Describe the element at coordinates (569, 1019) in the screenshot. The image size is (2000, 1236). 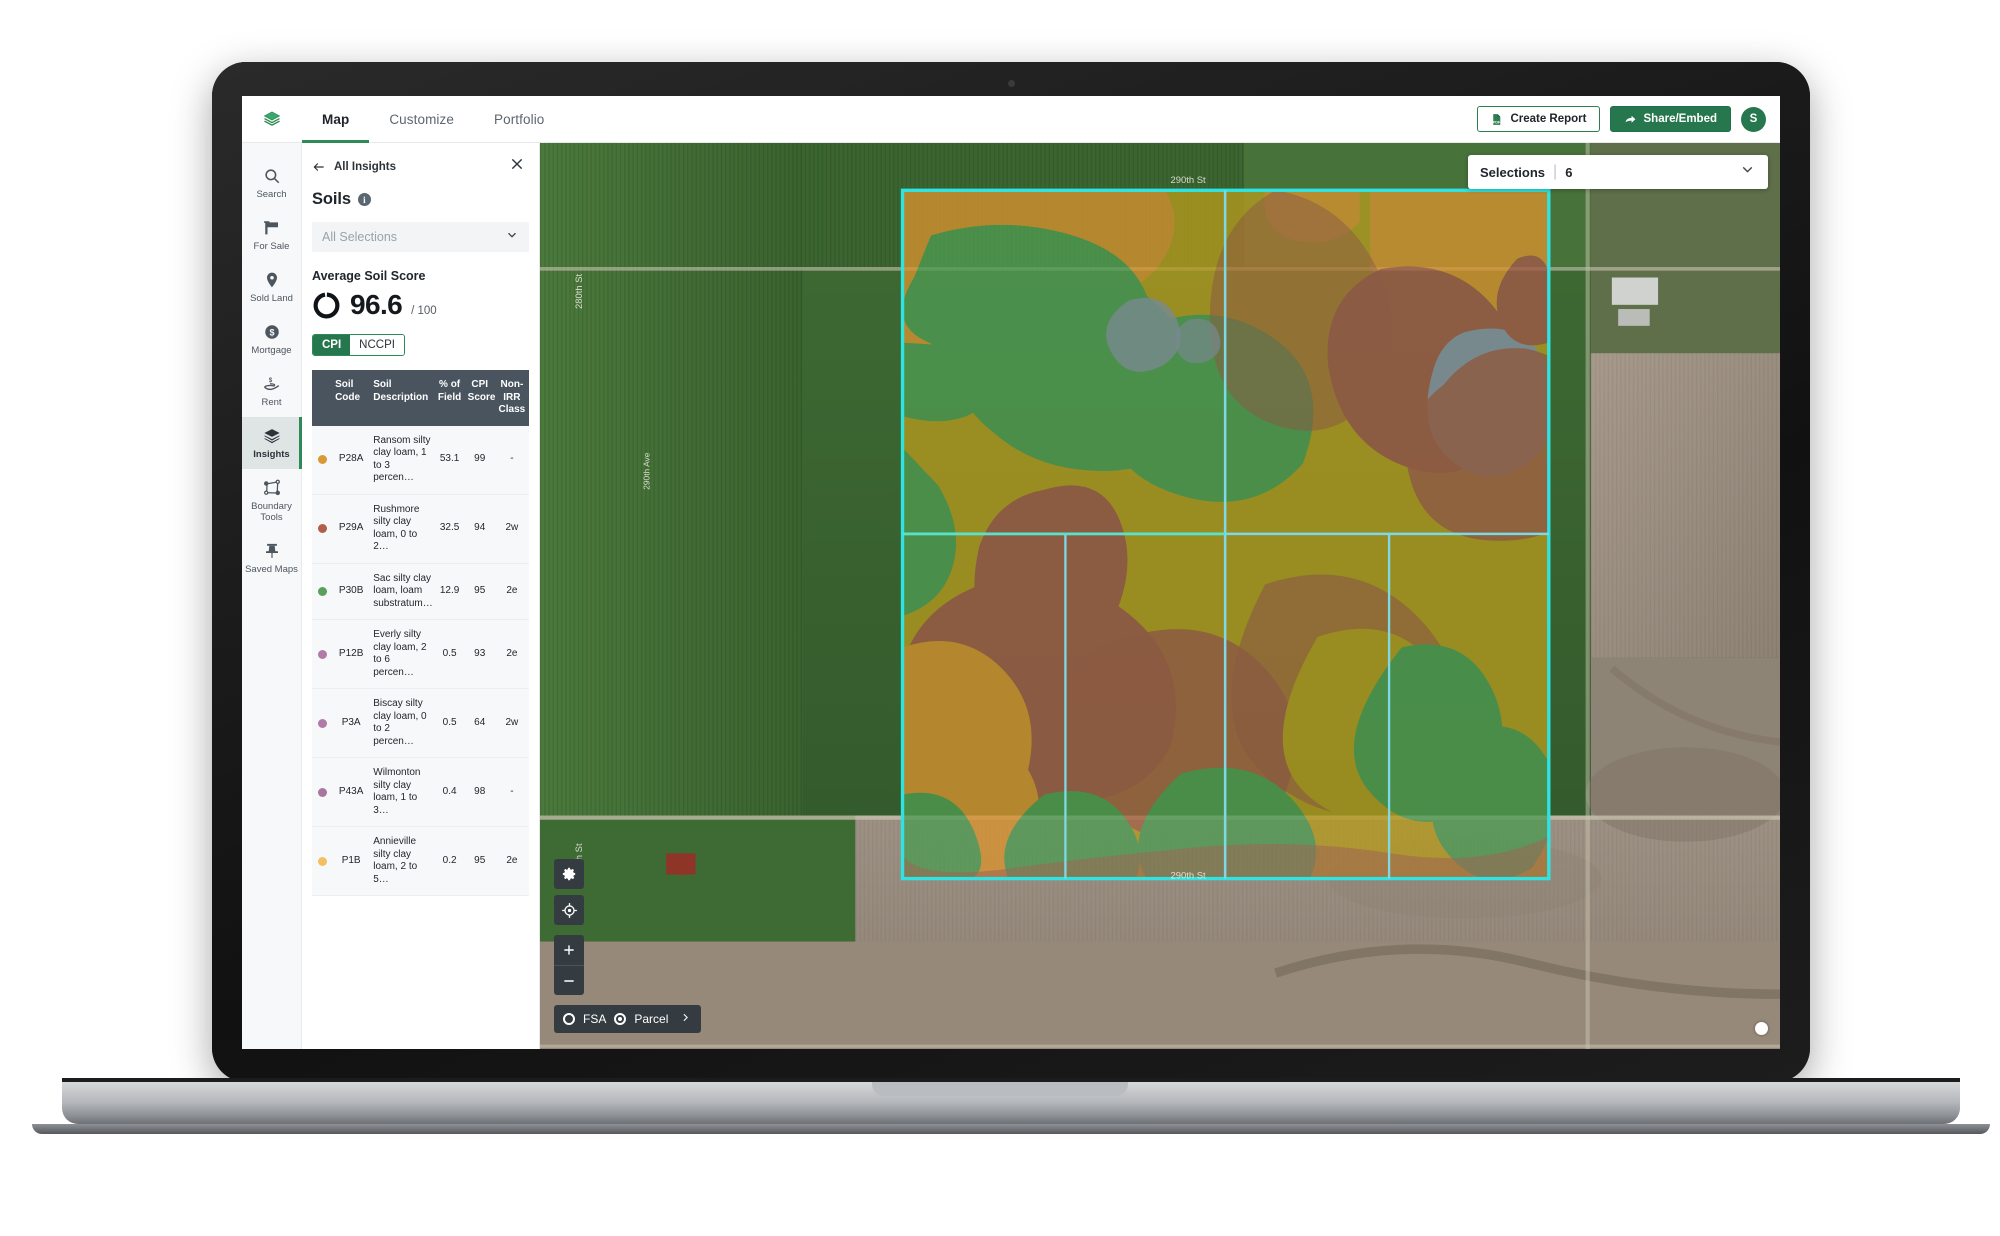
I see `fsa-radio` at that location.